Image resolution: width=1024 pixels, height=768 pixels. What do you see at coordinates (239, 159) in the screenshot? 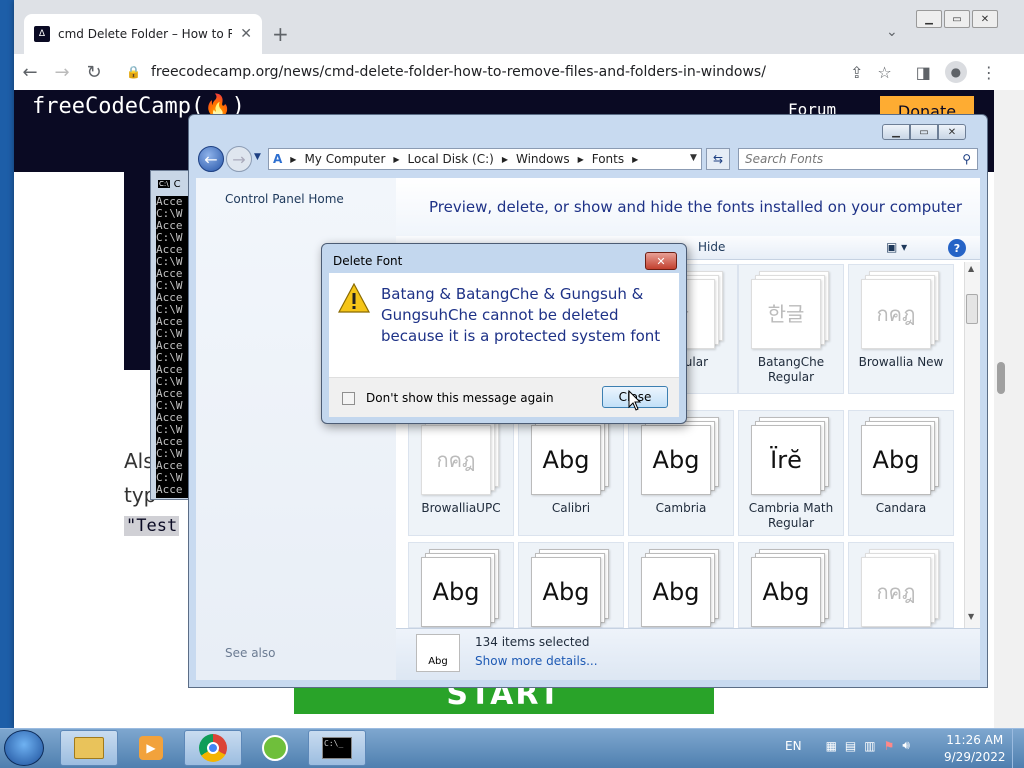
I see `forward-arrow-icon: →` at bounding box center [239, 159].